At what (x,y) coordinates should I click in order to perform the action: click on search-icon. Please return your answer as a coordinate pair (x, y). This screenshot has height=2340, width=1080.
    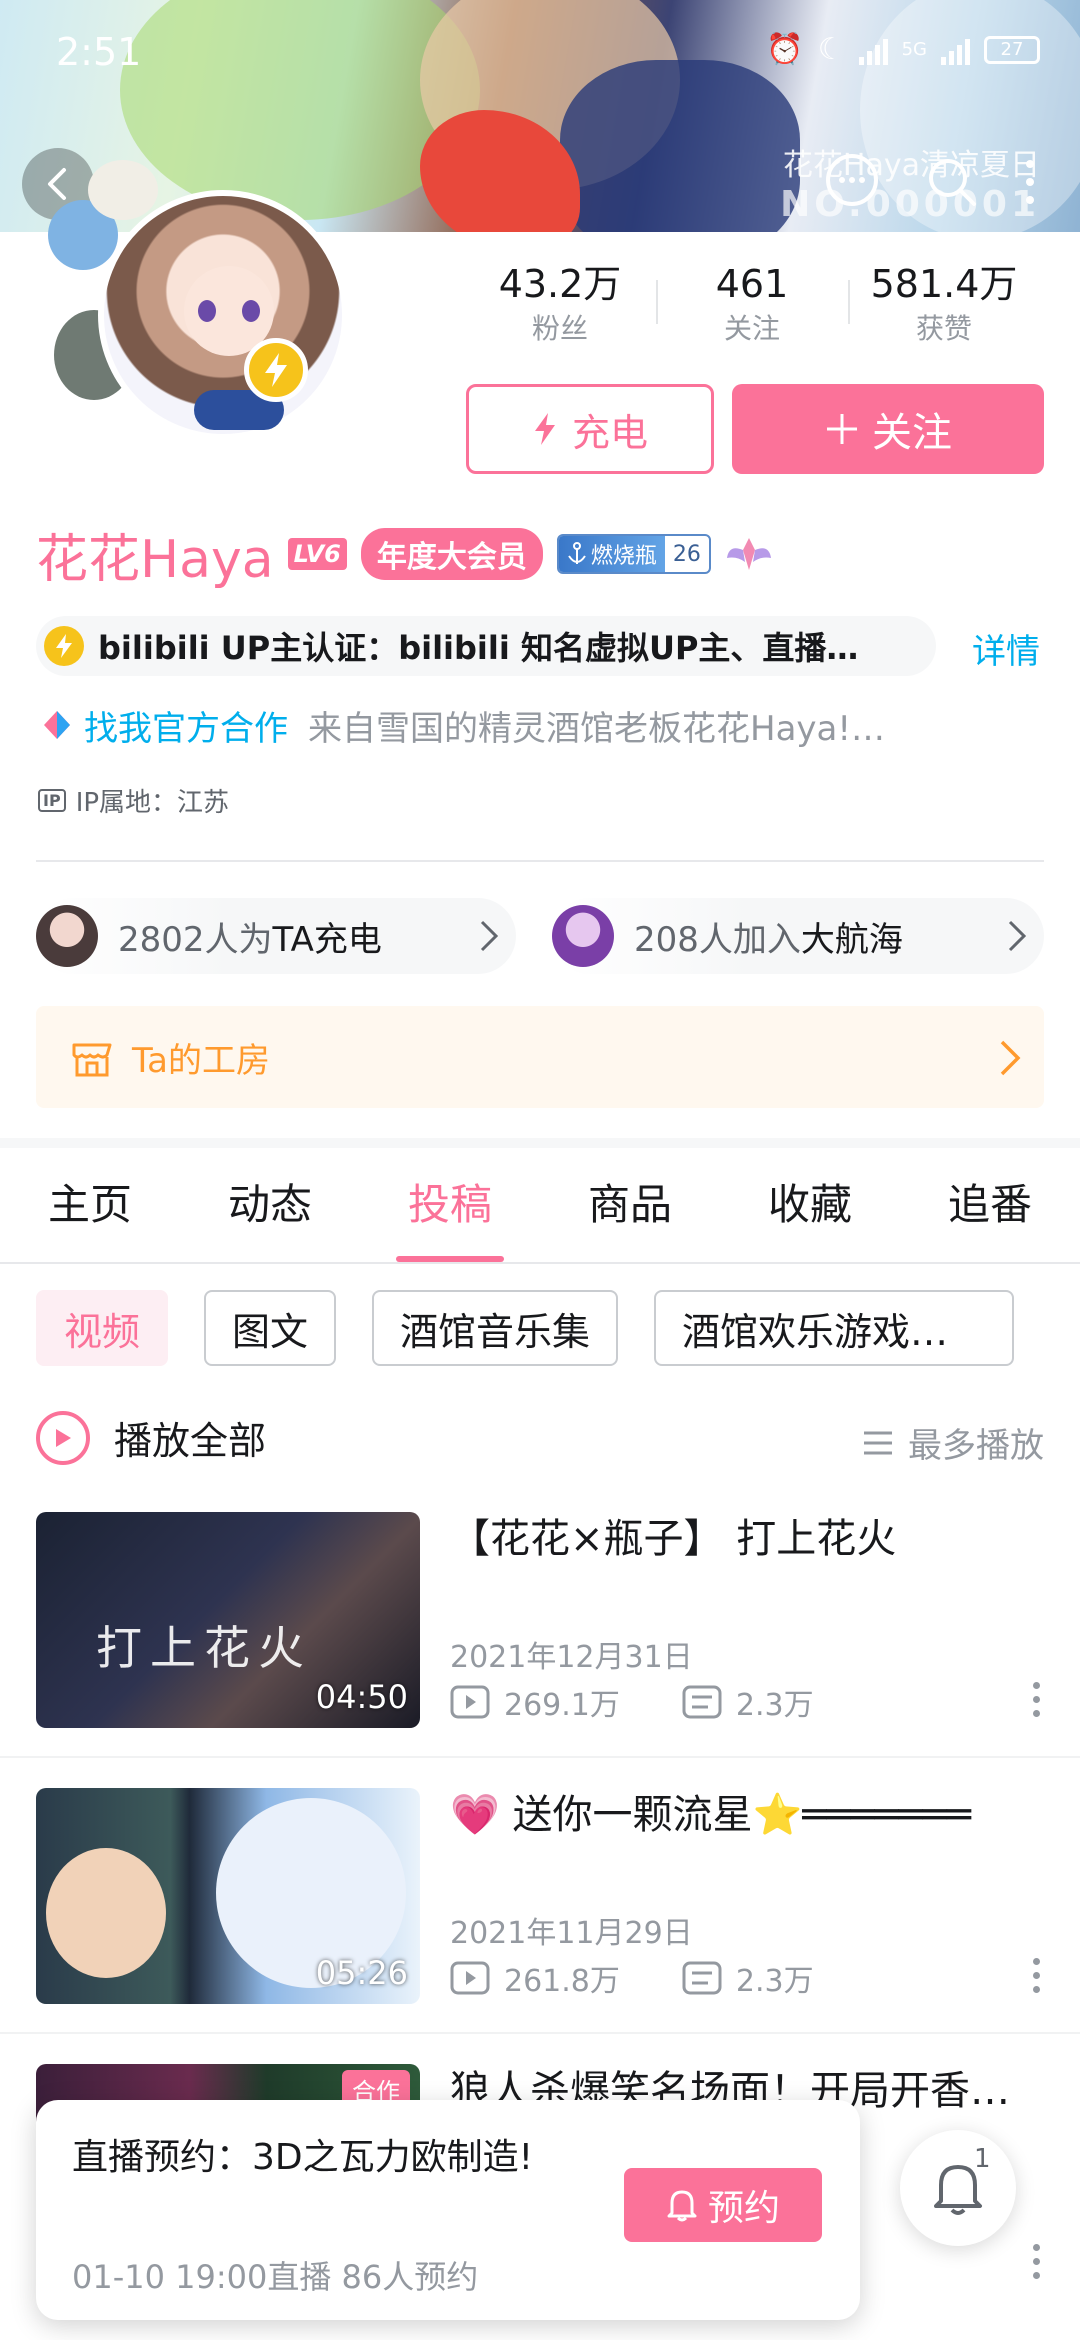
    Looking at the image, I should click on (952, 182).